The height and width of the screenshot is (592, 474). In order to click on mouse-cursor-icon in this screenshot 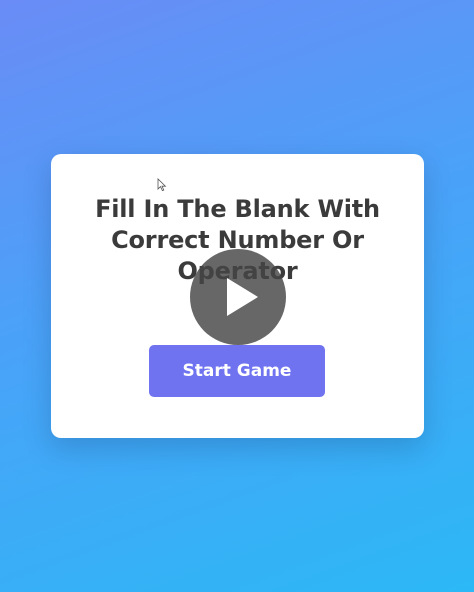, I will do `click(162, 185)`.